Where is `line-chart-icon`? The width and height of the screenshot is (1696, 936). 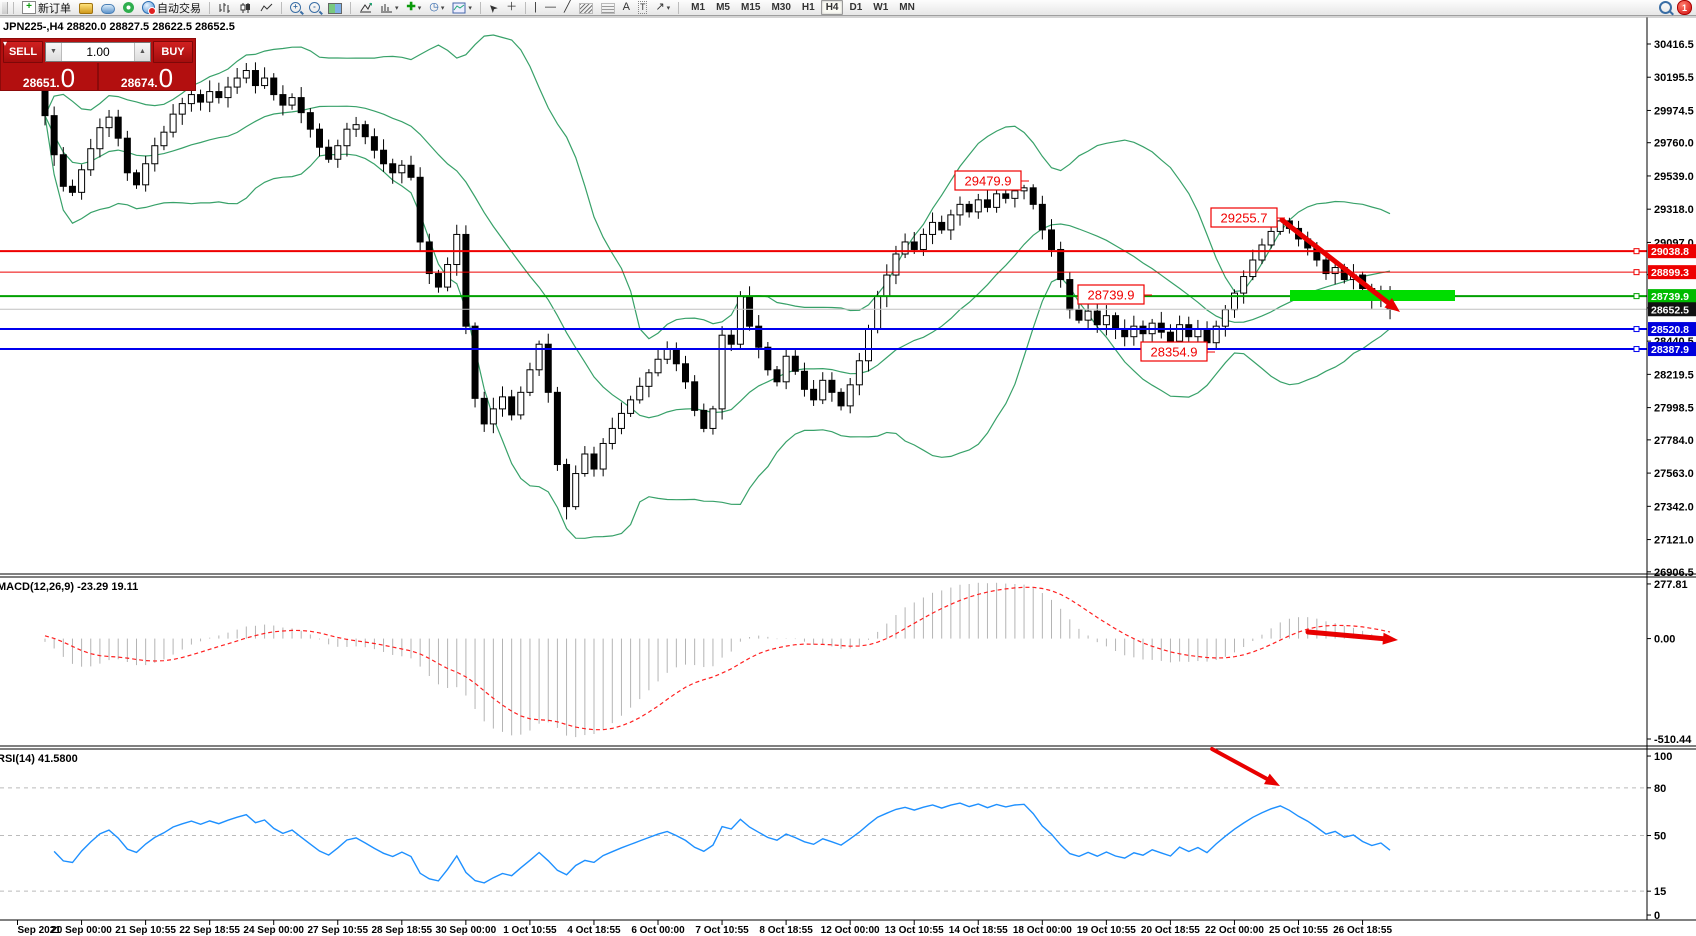
line-chart-icon is located at coordinates (266, 7).